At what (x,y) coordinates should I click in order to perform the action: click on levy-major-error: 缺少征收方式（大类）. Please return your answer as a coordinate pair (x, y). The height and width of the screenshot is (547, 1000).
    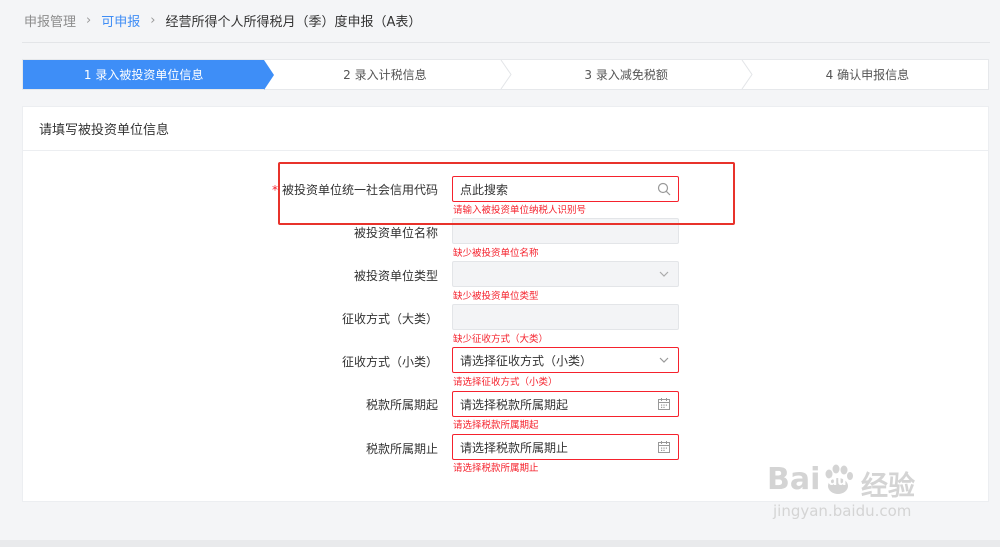
    Looking at the image, I should click on (501, 339).